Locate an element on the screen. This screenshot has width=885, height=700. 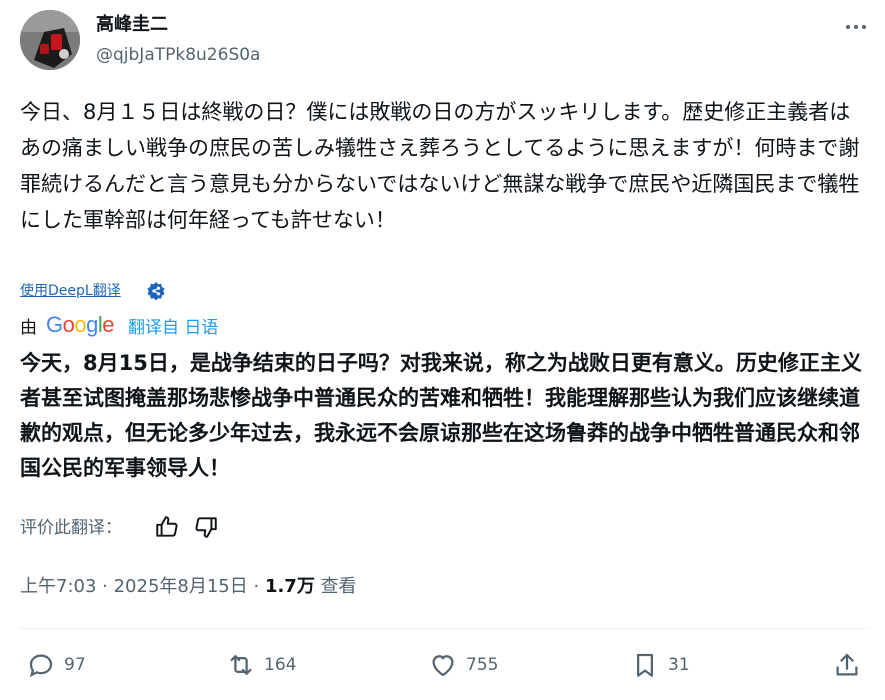
bookmark-button: 31 is located at coordinates (660, 665).